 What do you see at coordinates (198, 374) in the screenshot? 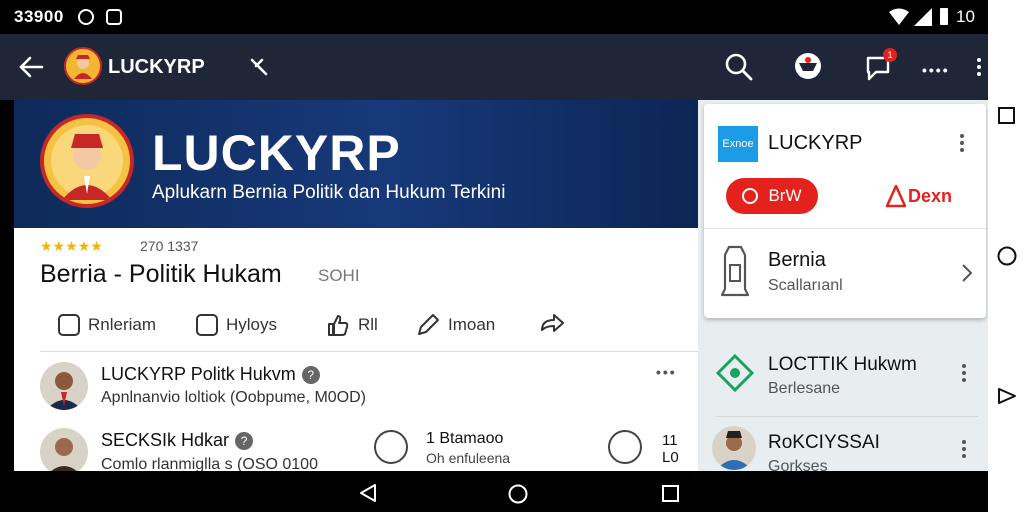
I see `list-item-title-text: LUCKYRP Politk Hukvm` at bounding box center [198, 374].